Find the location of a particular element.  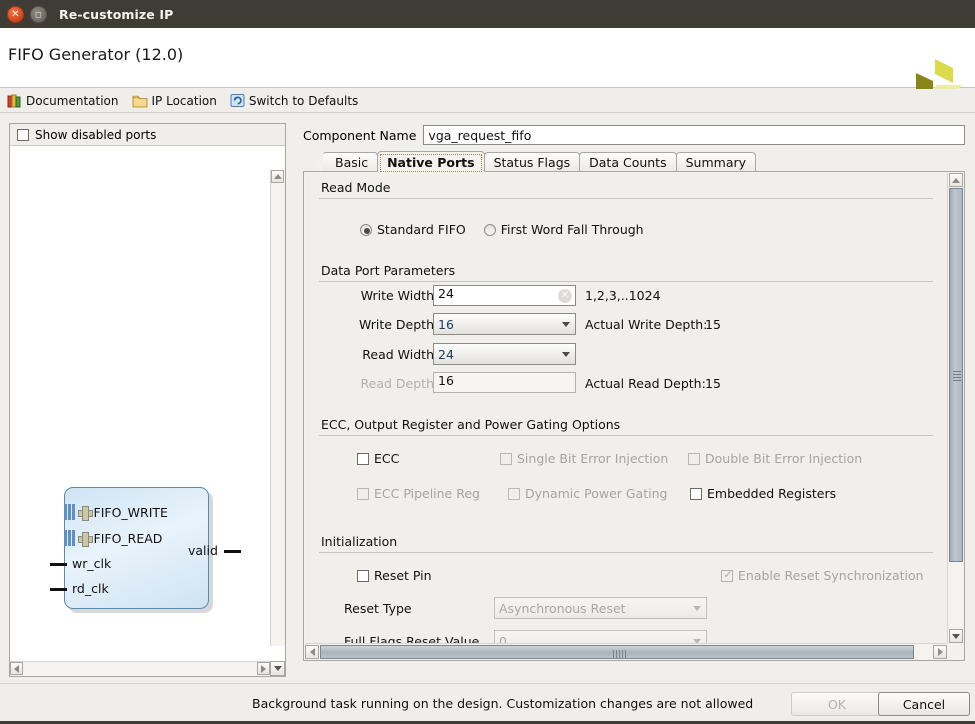

read-depth-input: 16 is located at coordinates (504, 382).